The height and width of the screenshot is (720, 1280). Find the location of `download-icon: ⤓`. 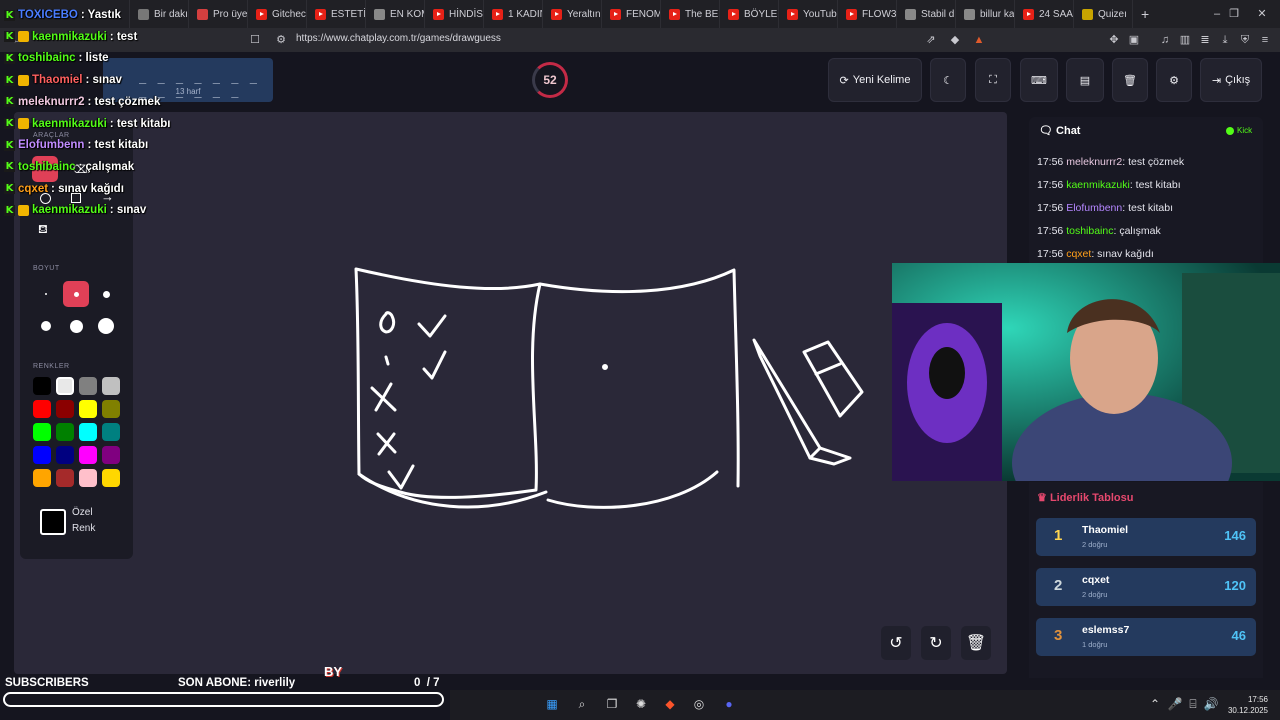

download-icon: ⤓ is located at coordinates (1225, 40).